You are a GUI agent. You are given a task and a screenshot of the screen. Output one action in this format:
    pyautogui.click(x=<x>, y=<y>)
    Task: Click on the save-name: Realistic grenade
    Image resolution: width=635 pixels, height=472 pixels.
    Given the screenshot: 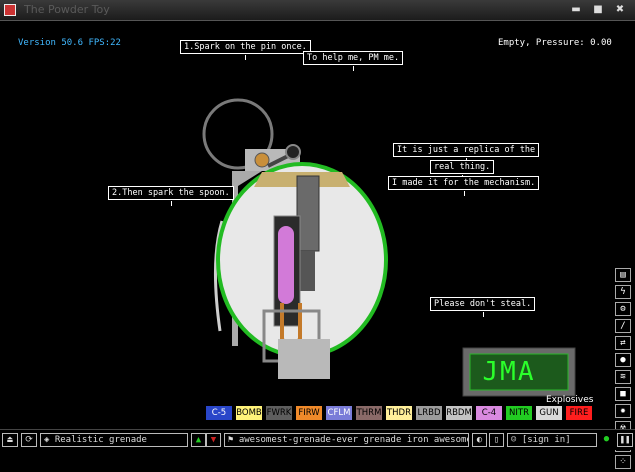 What is the action you would take?
    pyautogui.click(x=100, y=440)
    